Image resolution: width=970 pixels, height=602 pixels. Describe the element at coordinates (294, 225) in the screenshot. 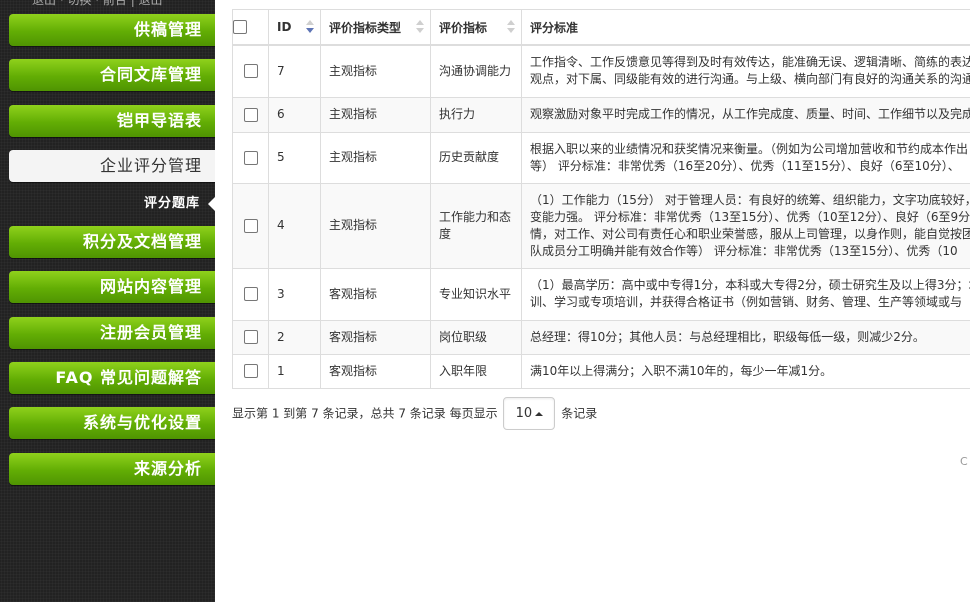

I see `cell-id: 4` at that location.